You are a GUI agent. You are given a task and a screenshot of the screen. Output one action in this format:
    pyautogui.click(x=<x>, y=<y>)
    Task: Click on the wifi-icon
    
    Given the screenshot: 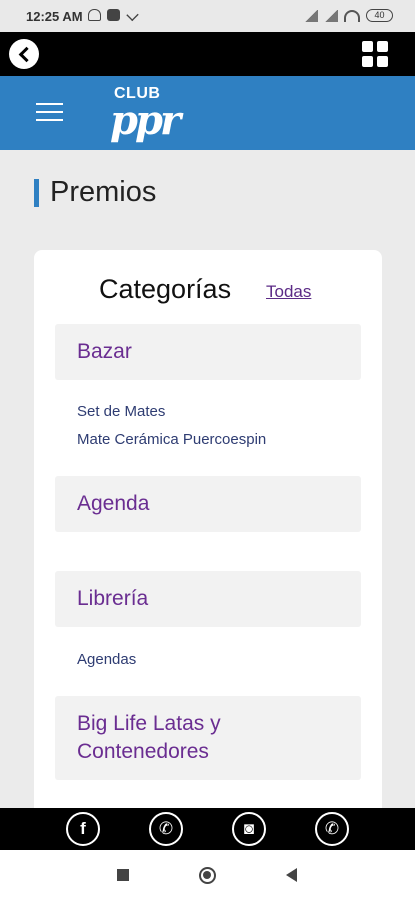 What is the action you would take?
    pyautogui.click(x=352, y=15)
    